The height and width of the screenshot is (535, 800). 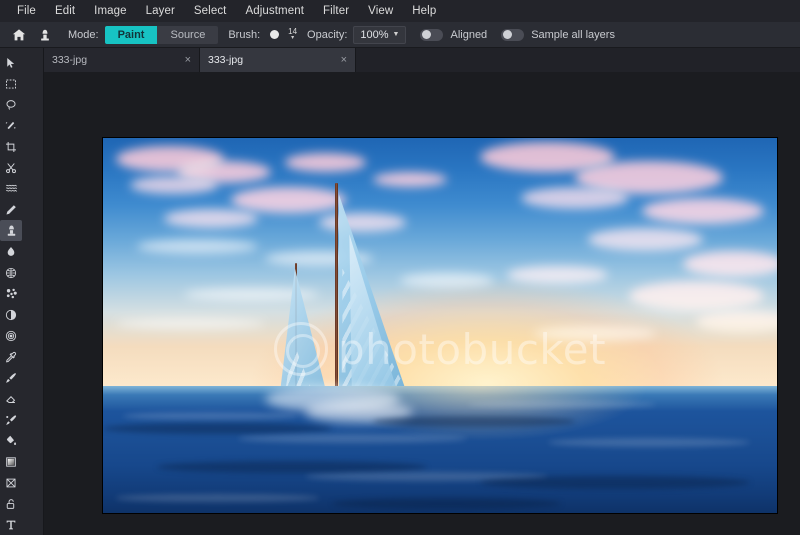 What do you see at coordinates (573, 34) in the screenshot?
I see `sample-all-layers-label: Sample all layers` at bounding box center [573, 34].